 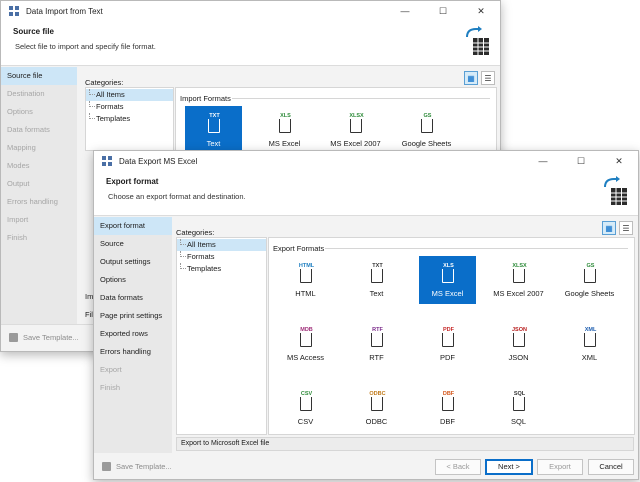 I want to click on category-label: Formats, so click(x=110, y=106).